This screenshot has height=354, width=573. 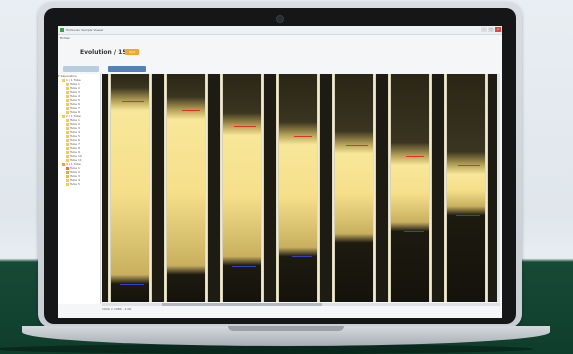 I want to click on app-icon, so click(x=62, y=30).